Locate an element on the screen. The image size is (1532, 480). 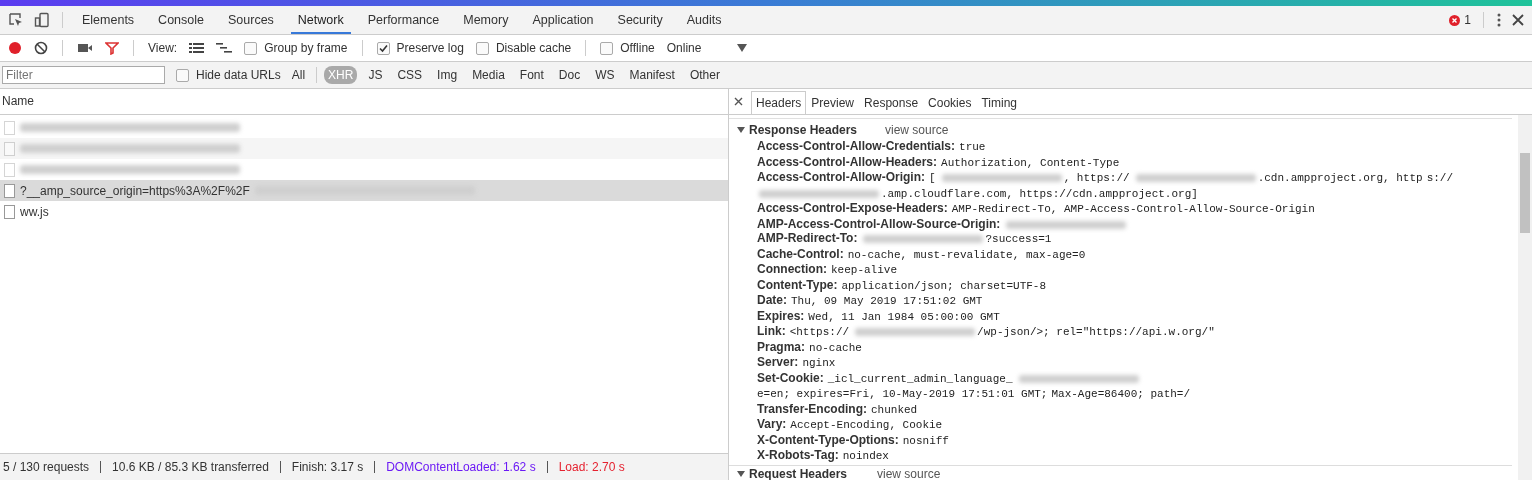
more-options-icon is located at coordinates (1499, 20).